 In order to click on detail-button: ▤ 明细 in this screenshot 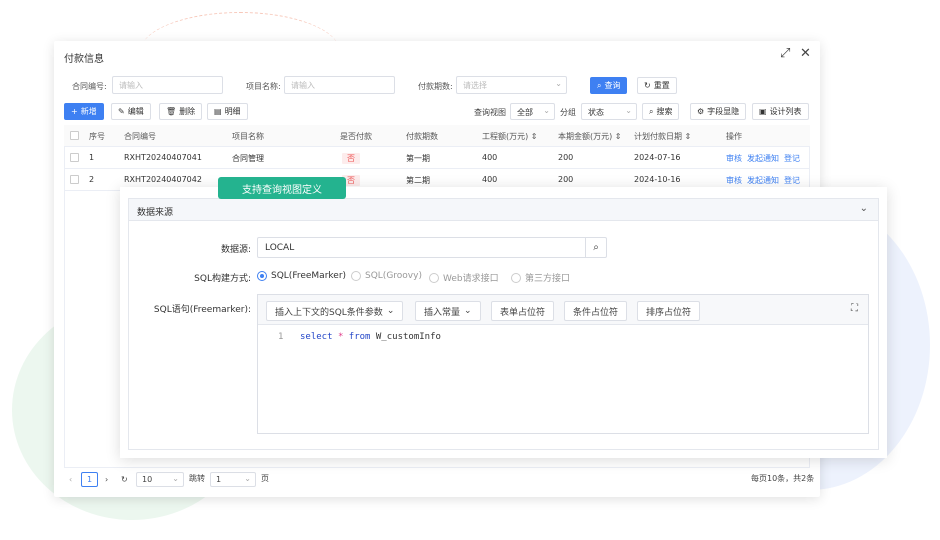, I will do `click(227, 111)`.